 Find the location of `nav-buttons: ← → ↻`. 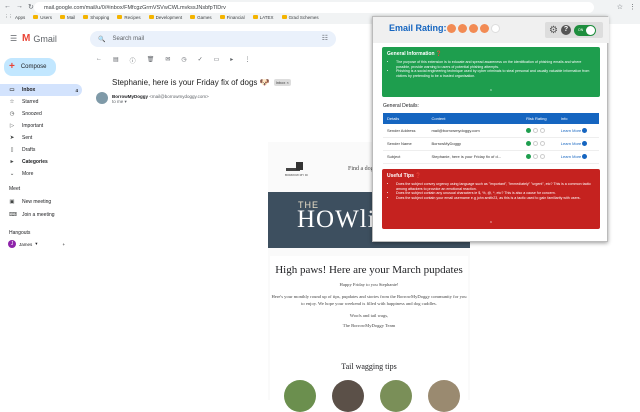

nav-buttons: ← → ↻ is located at coordinates (19, 7).